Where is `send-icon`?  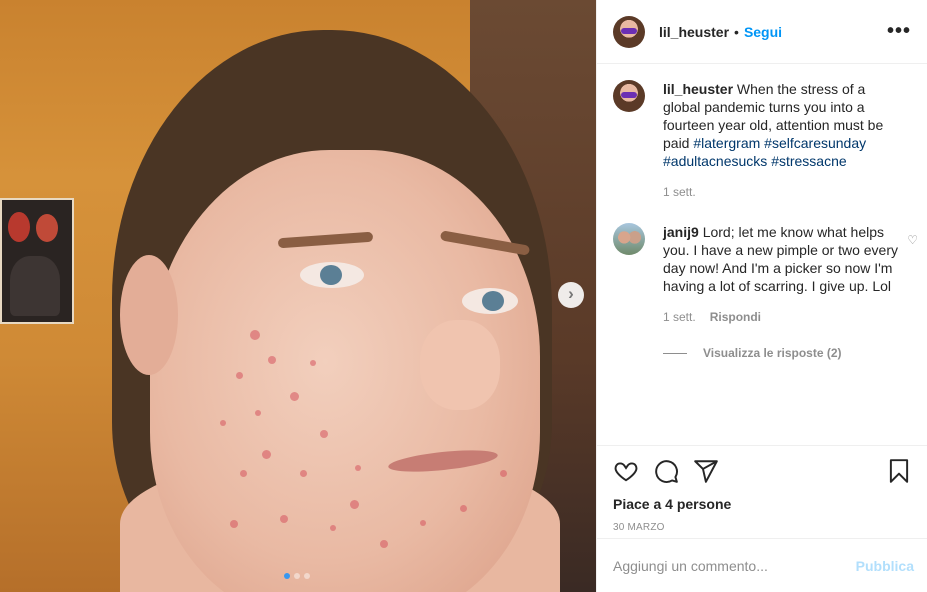 send-icon is located at coordinates (706, 471).